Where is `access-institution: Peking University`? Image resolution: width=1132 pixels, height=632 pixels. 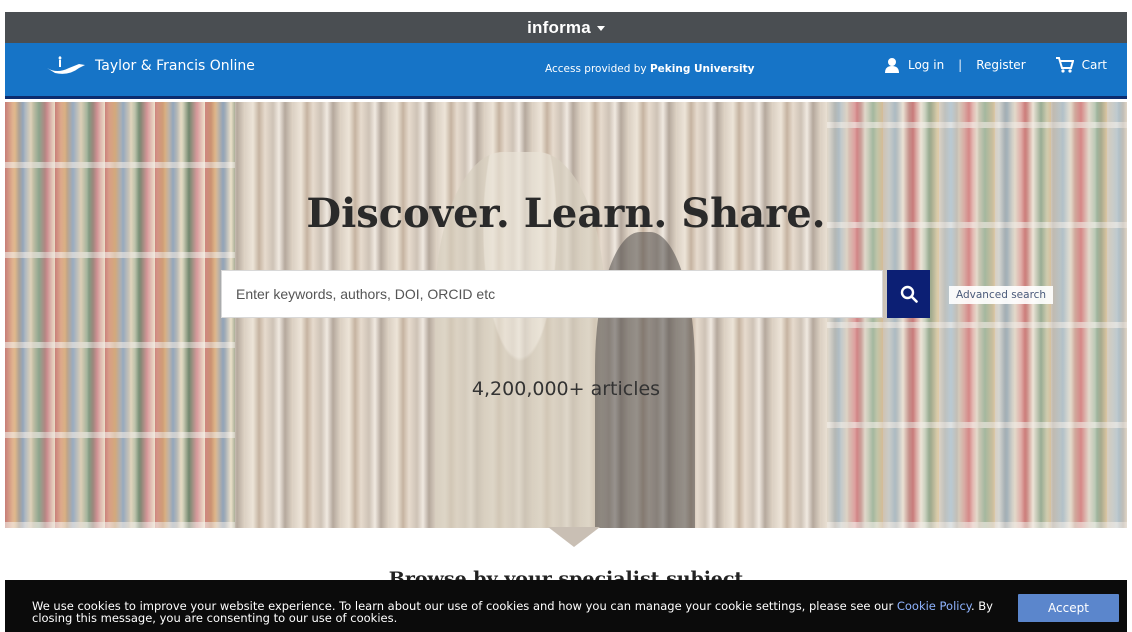
access-institution: Peking University is located at coordinates (702, 69).